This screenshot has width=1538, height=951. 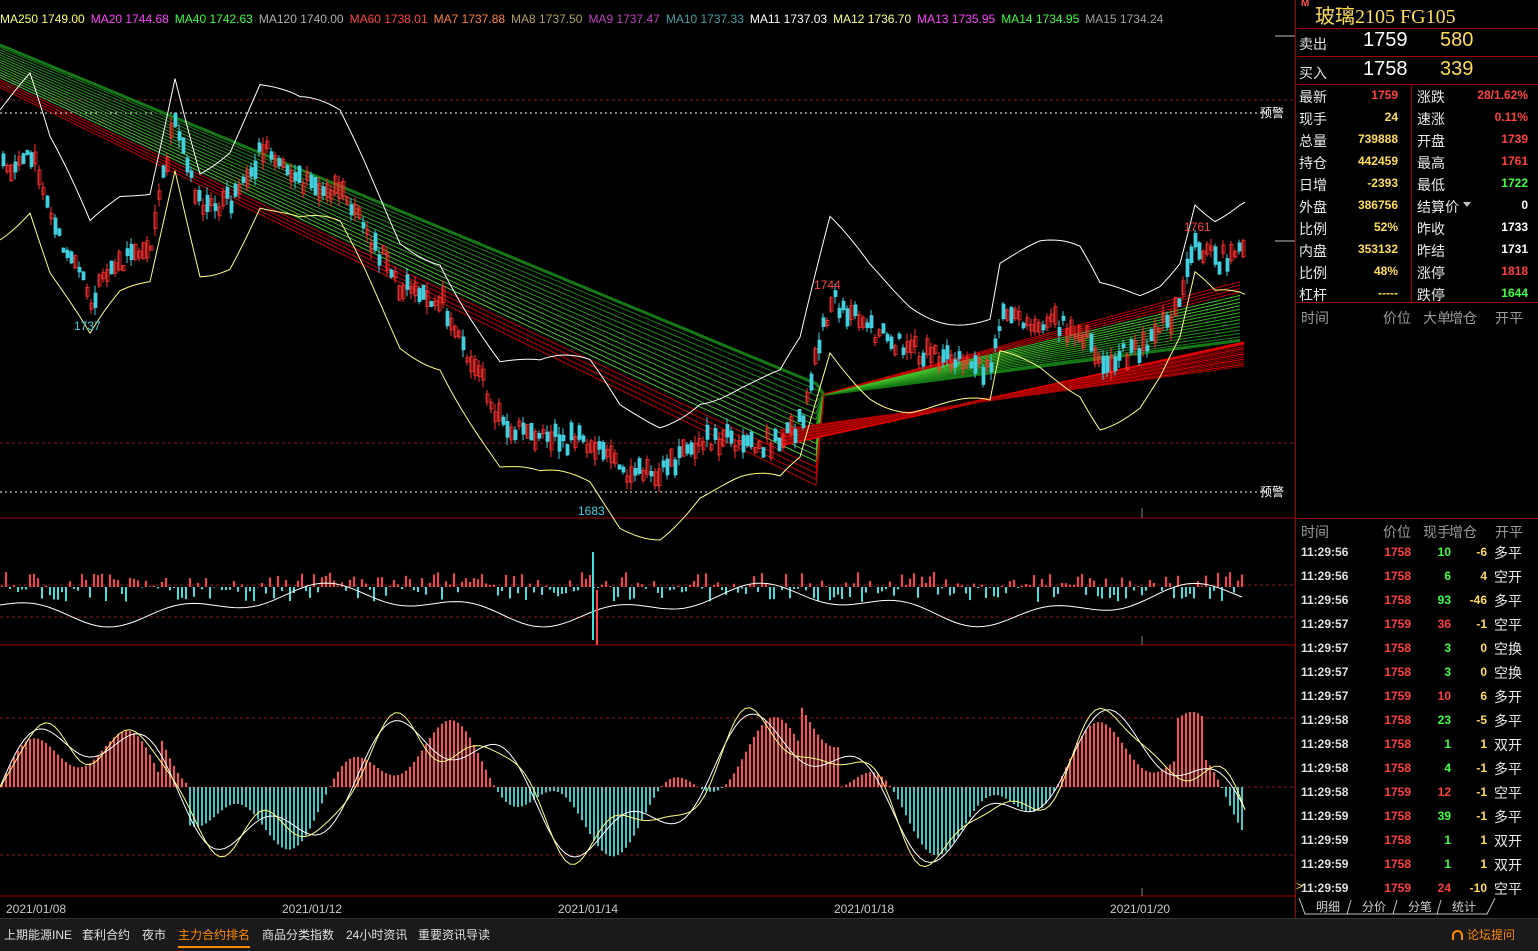 I want to click on tick-volume: 1, so click(x=1447, y=864).